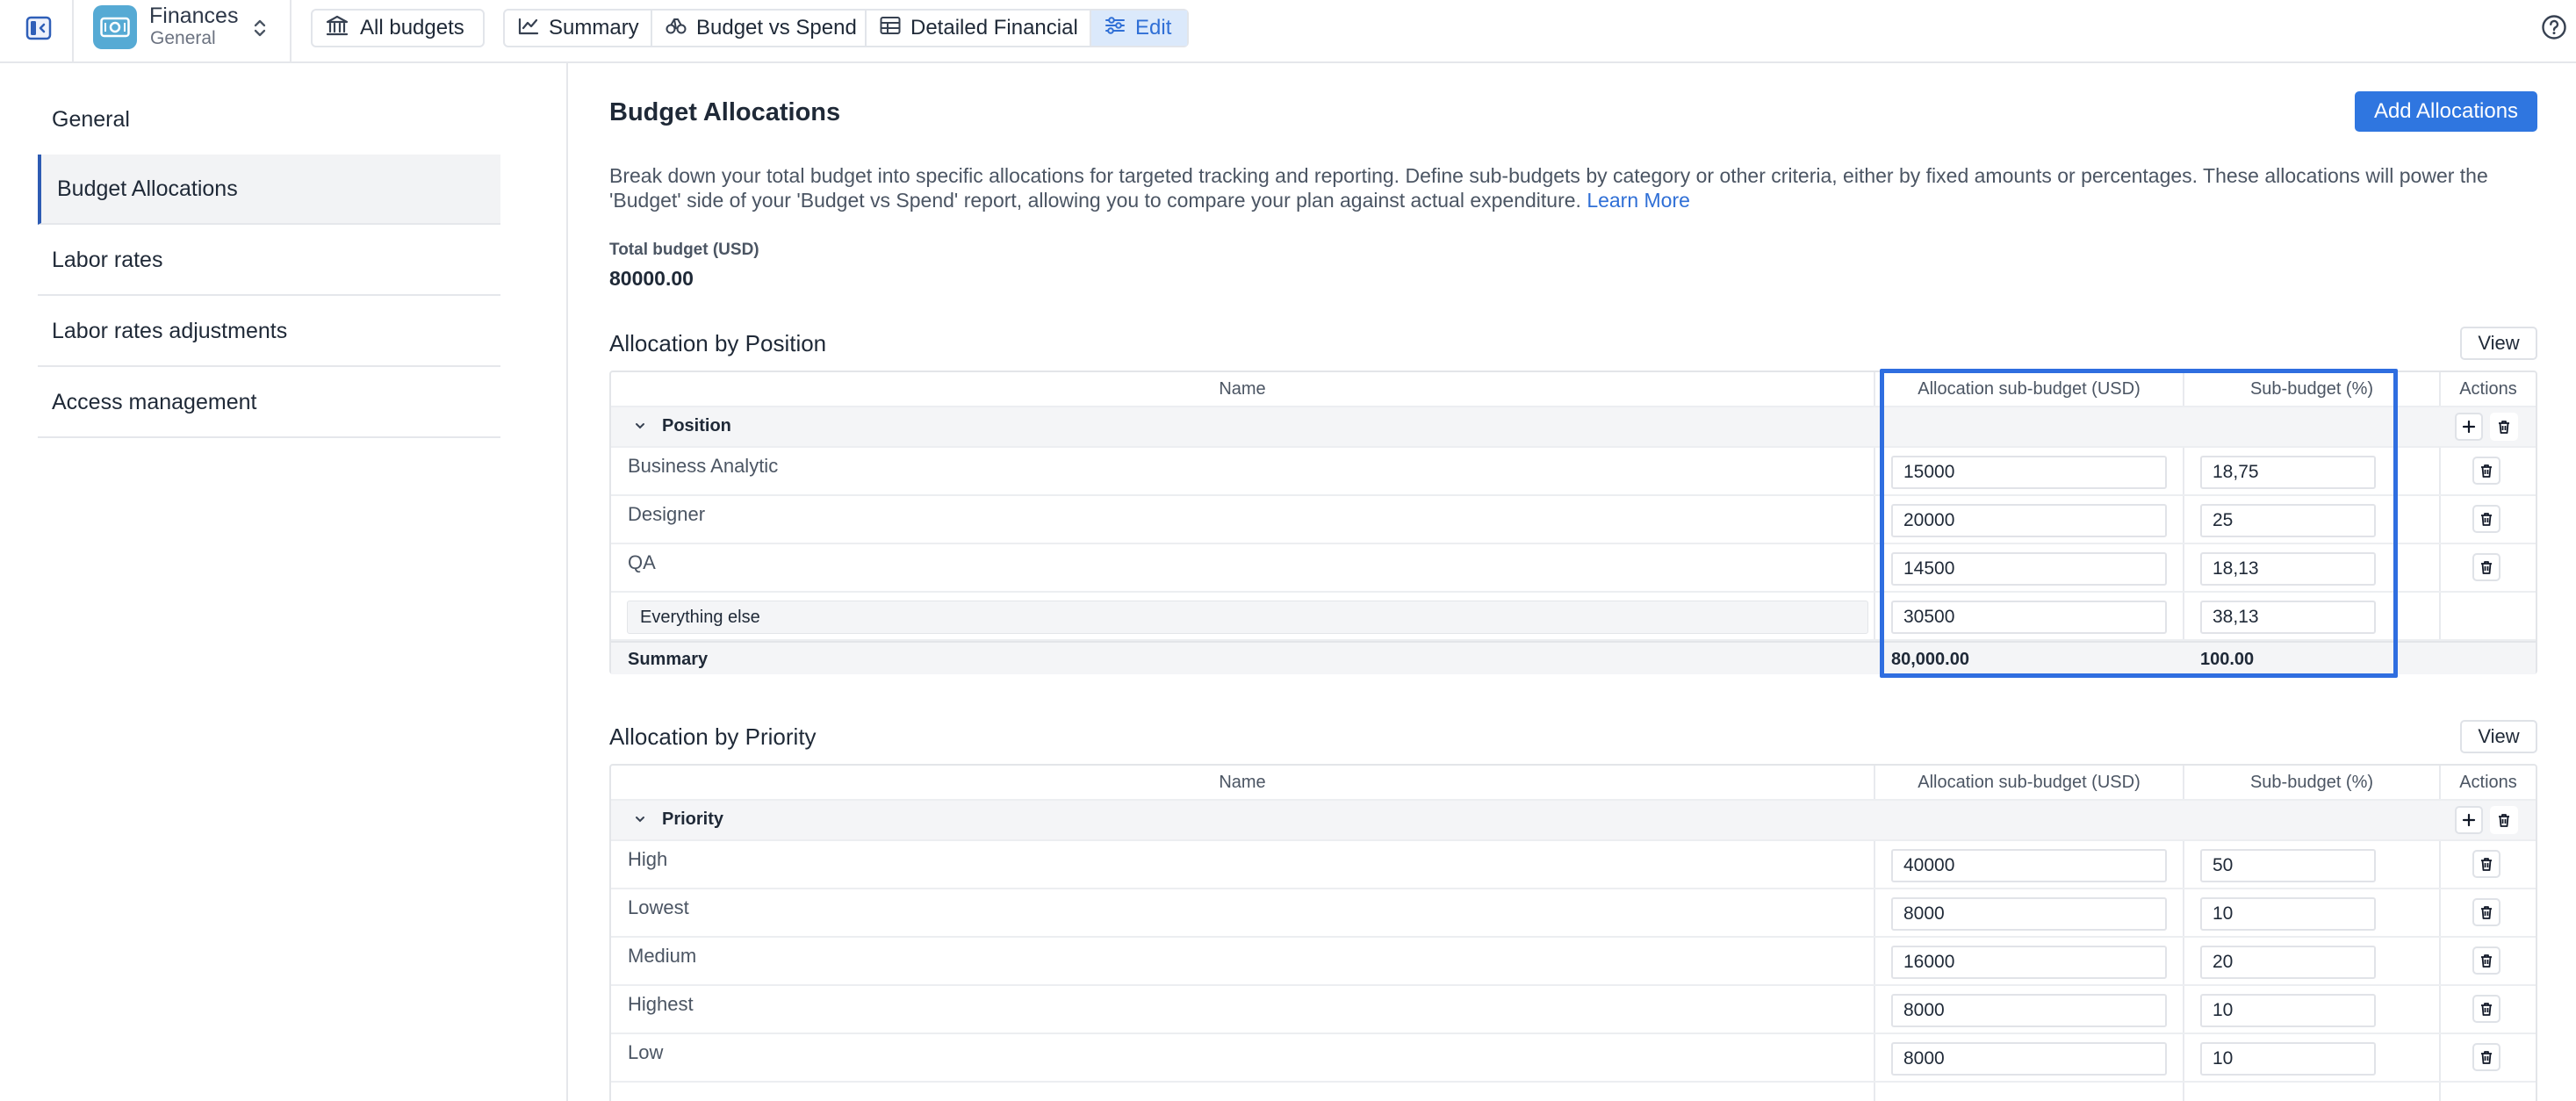 The image size is (2576, 1101). Describe the element at coordinates (2288, 569) in the screenshot. I see `pct-input: 18,13` at that location.